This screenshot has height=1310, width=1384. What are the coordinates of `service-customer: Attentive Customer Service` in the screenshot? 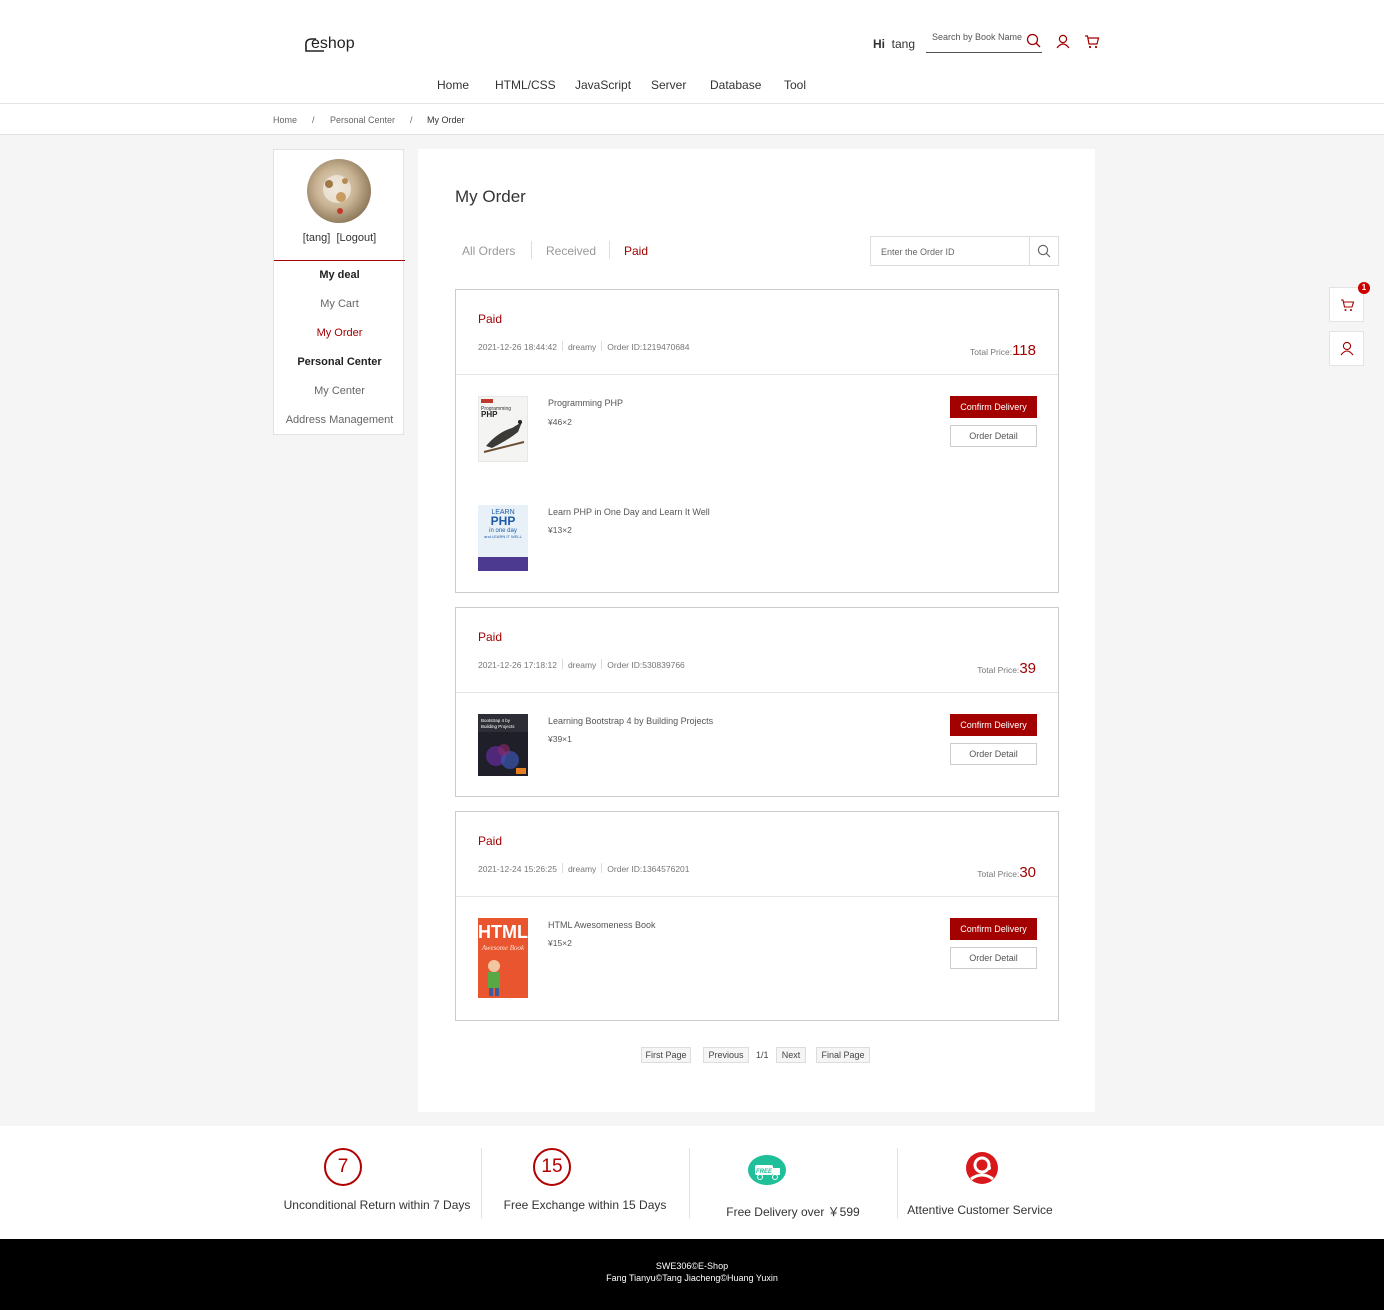 It's located at (980, 1182).